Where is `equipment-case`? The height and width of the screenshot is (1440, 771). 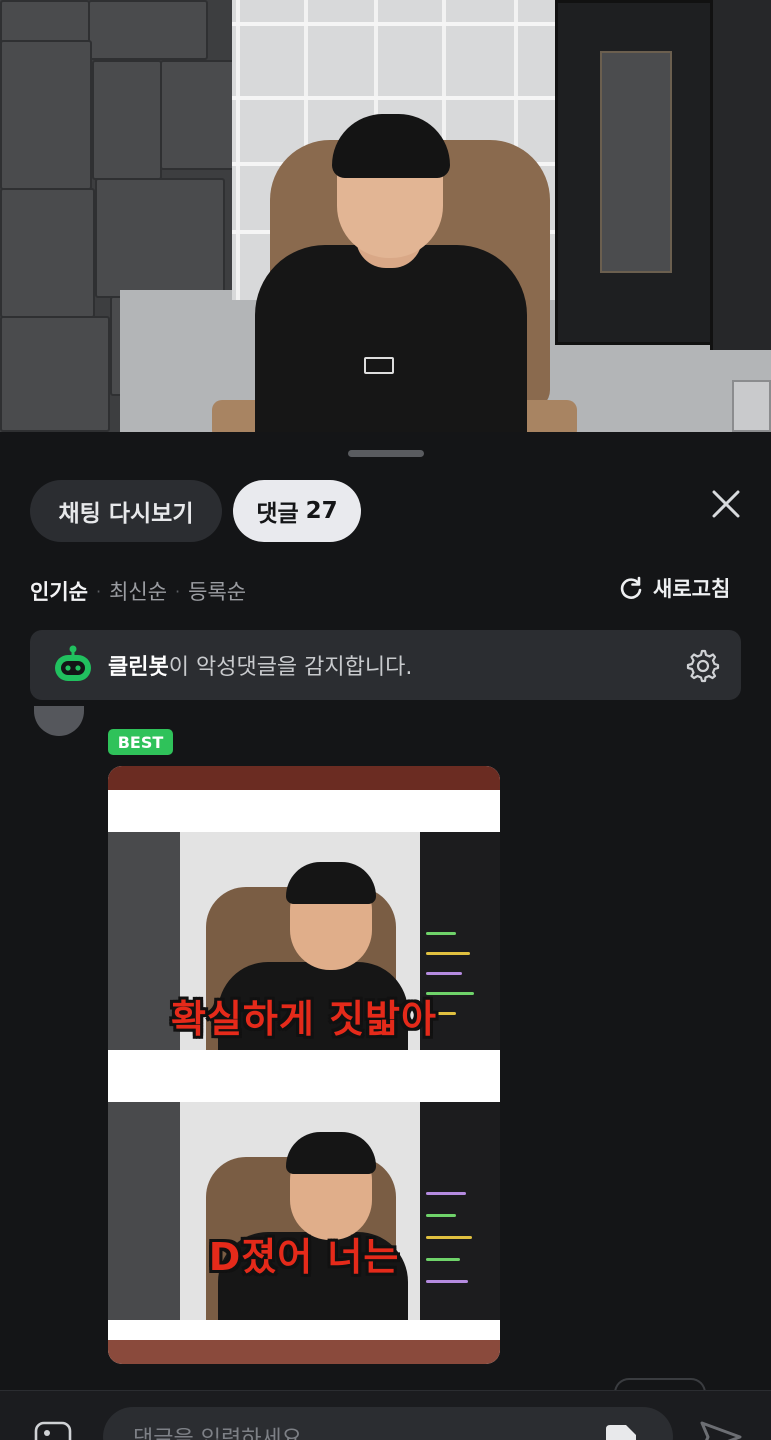
equipment-case is located at coordinates (751, 406).